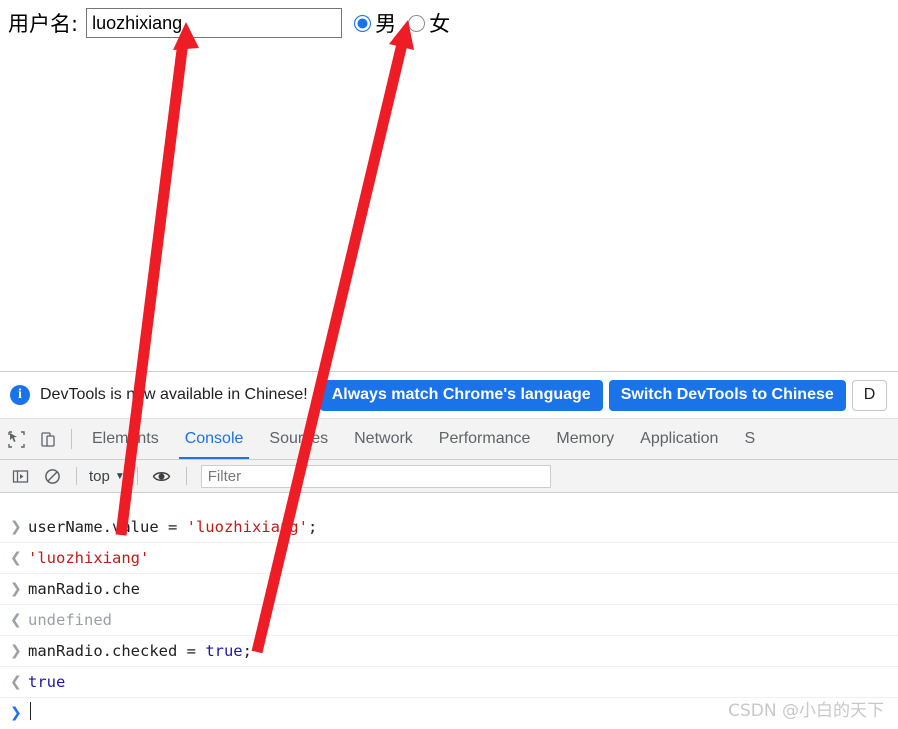 The width and height of the screenshot is (898, 729). What do you see at coordinates (214, 439) in the screenshot?
I see `tab-console: Console` at bounding box center [214, 439].